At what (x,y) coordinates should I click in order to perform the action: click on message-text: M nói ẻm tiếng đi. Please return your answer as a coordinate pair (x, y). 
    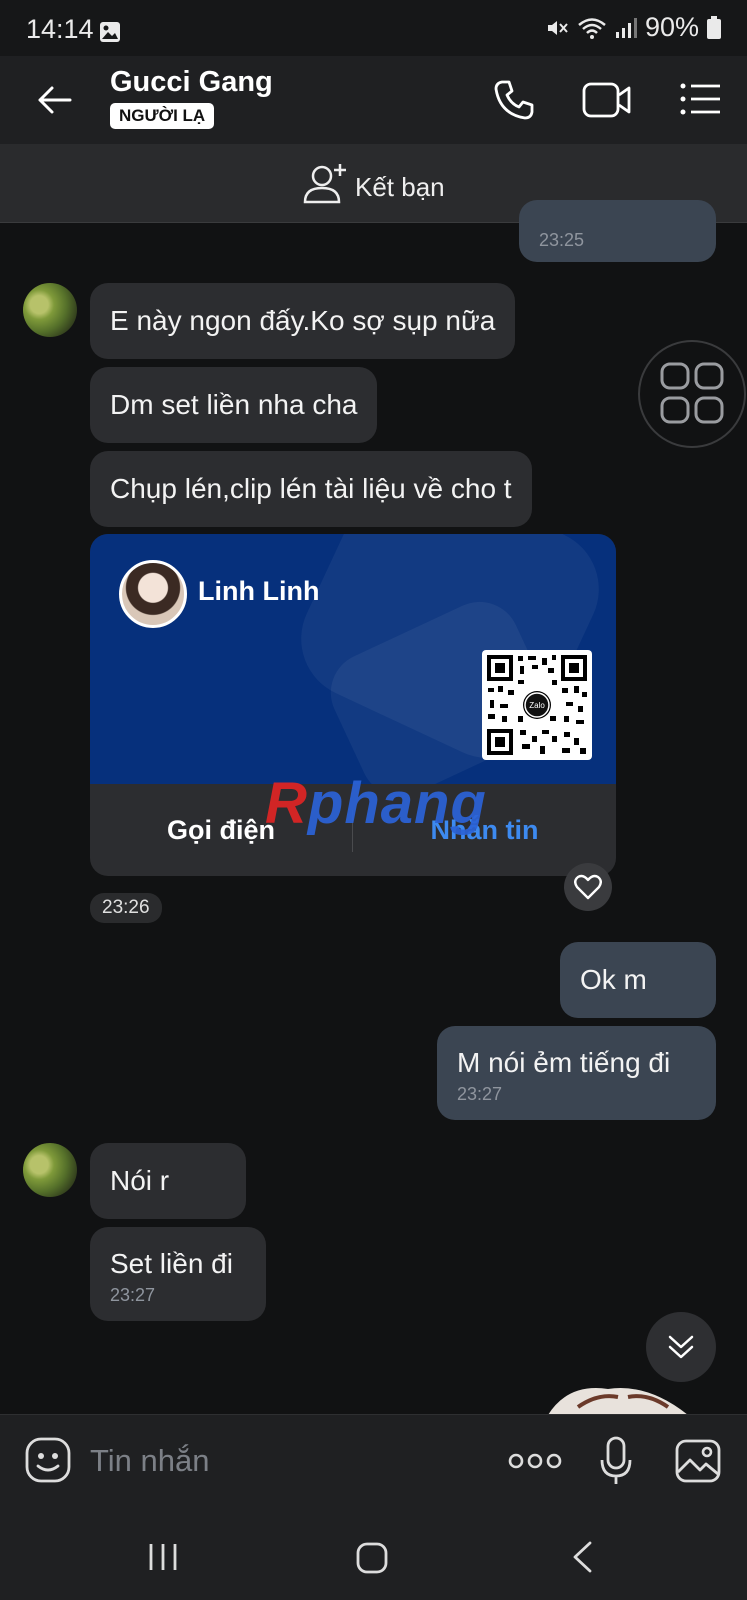
    Looking at the image, I should click on (564, 1062).